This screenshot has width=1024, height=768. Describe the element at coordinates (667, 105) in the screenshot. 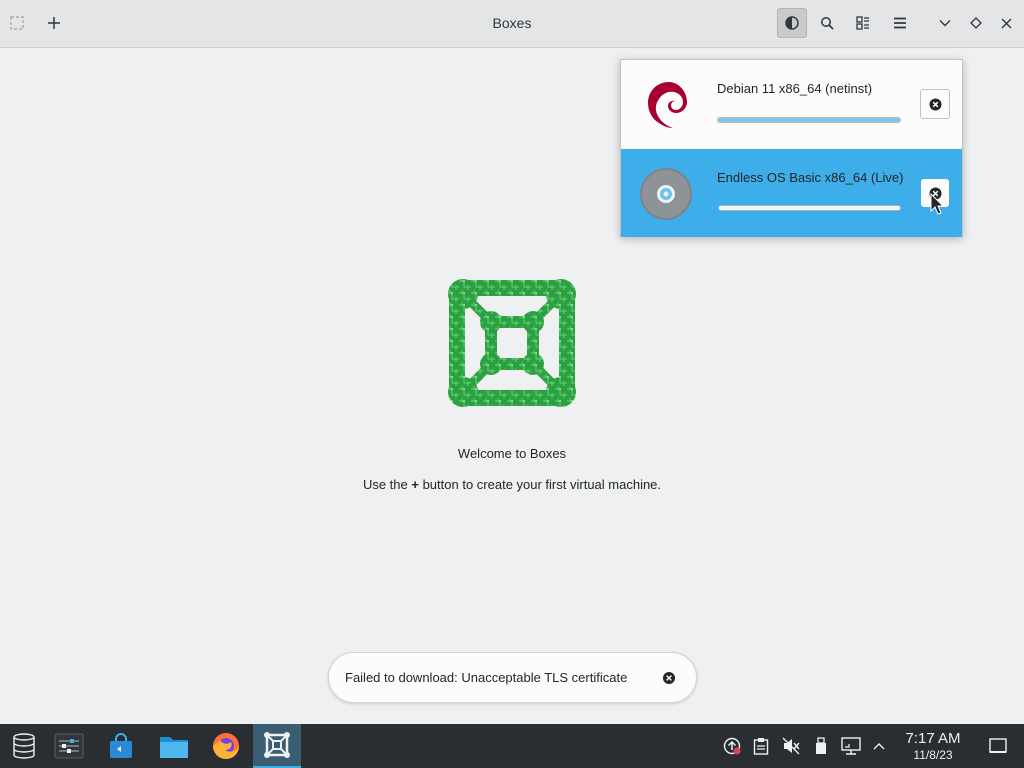

I see `debian-logo-icon` at that location.